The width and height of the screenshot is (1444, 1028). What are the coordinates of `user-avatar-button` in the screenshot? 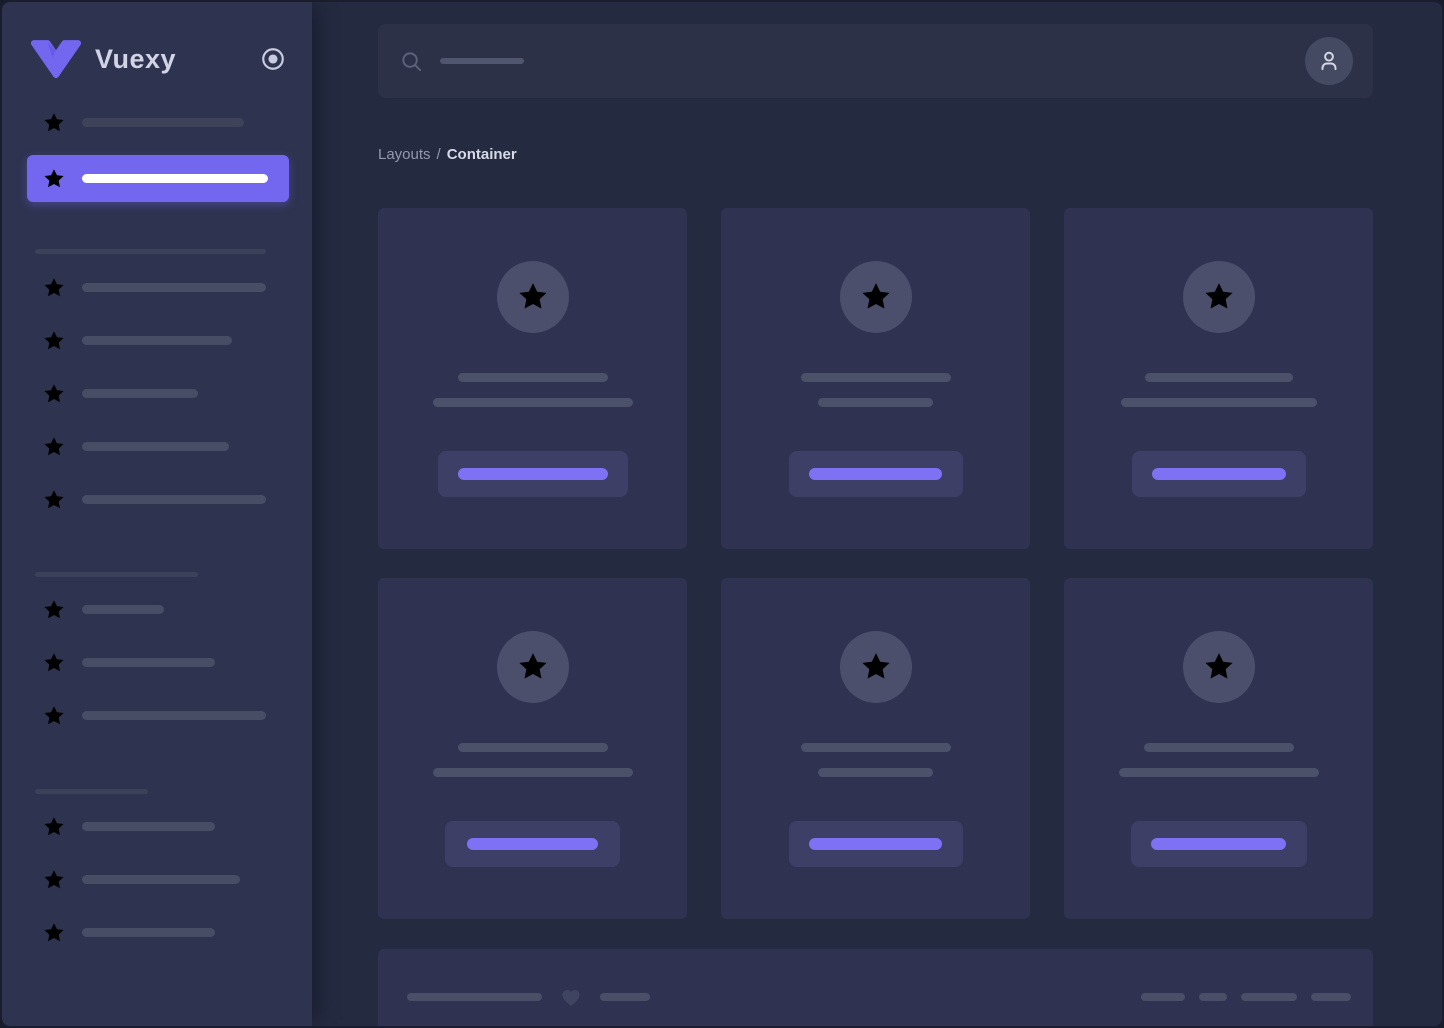 It's located at (1329, 61).